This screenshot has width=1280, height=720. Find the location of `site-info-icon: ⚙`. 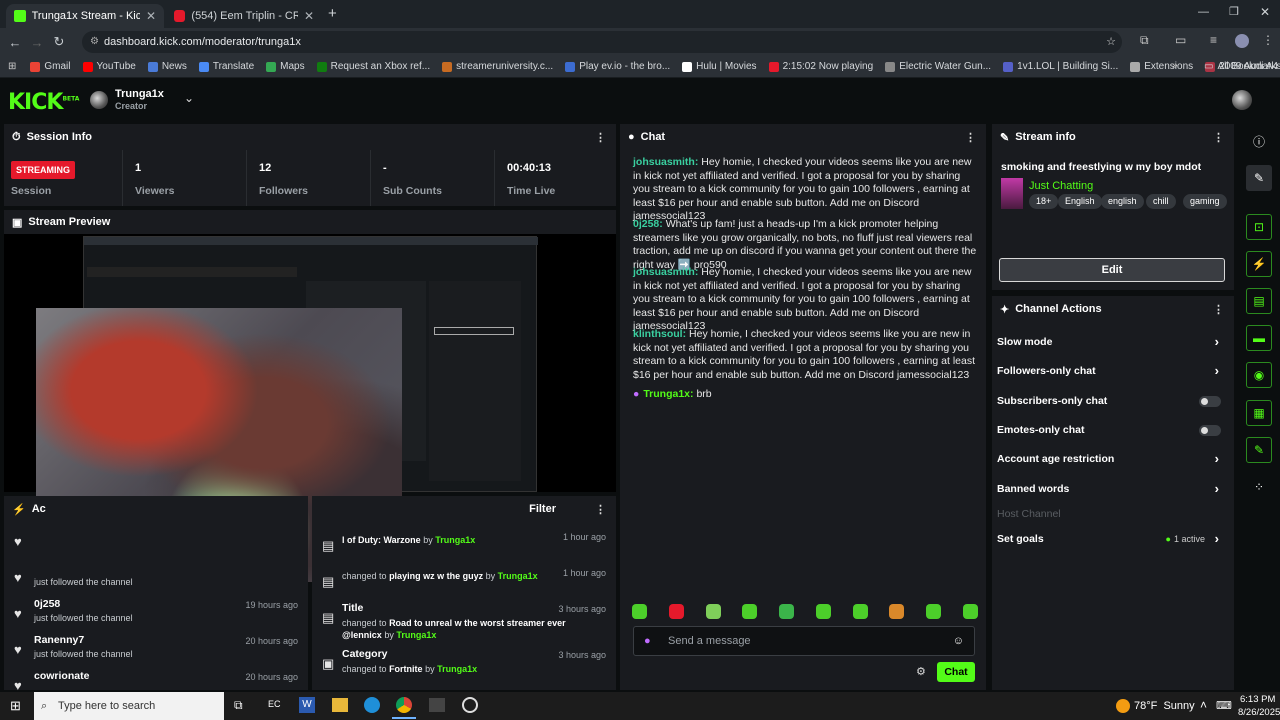

site-info-icon: ⚙ is located at coordinates (94, 42).